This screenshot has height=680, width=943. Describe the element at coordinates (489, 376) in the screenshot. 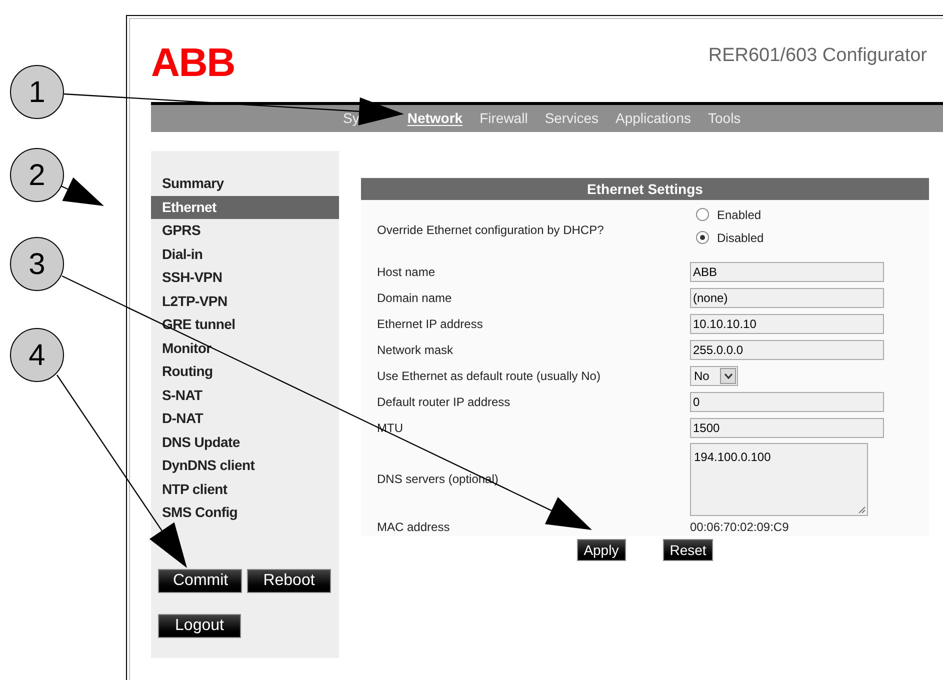

I see `field-label: Use Ethernet as default route (usually No)` at that location.